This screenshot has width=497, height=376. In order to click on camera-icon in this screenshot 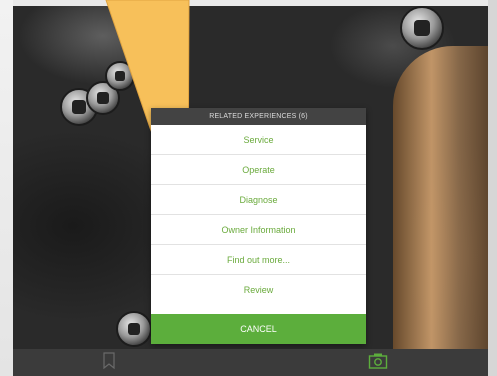, I will do `click(378, 363)`.